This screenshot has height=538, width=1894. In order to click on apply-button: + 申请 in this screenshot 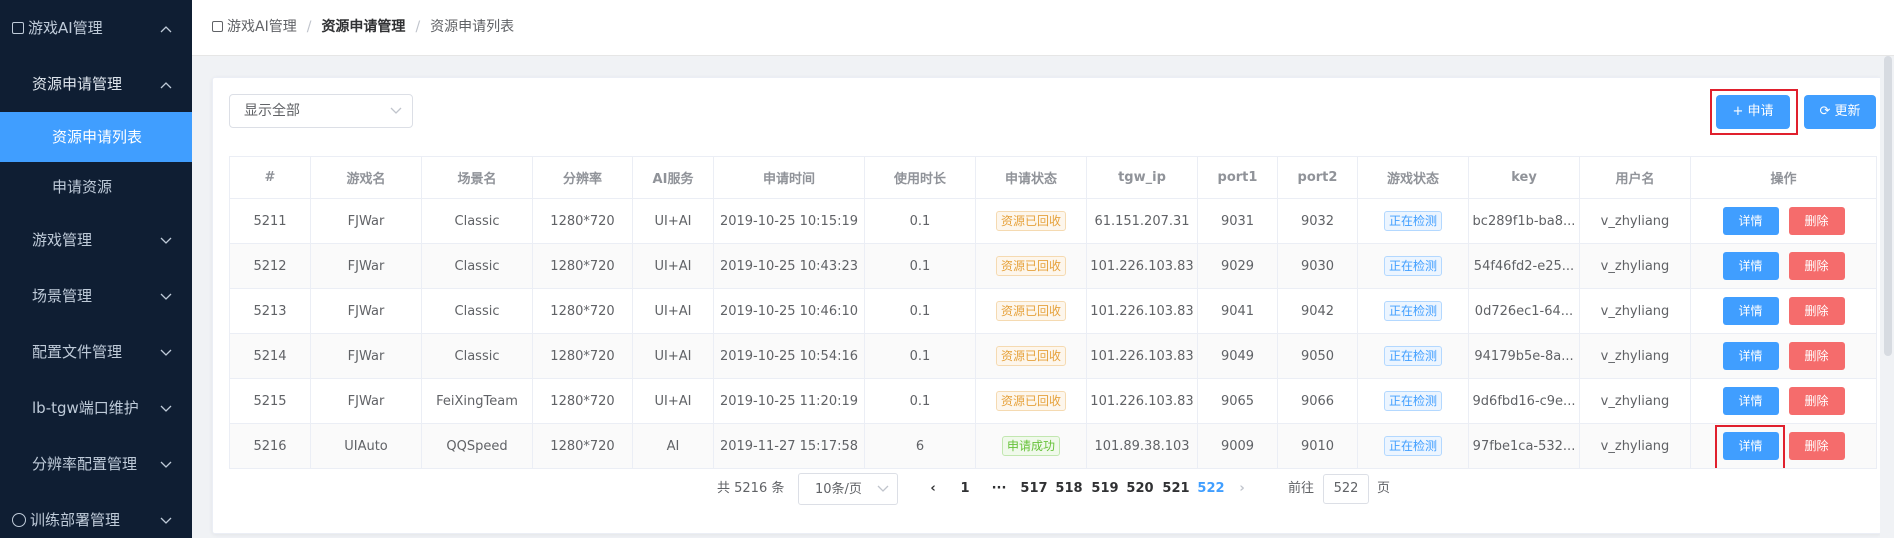, I will do `click(1753, 112)`.